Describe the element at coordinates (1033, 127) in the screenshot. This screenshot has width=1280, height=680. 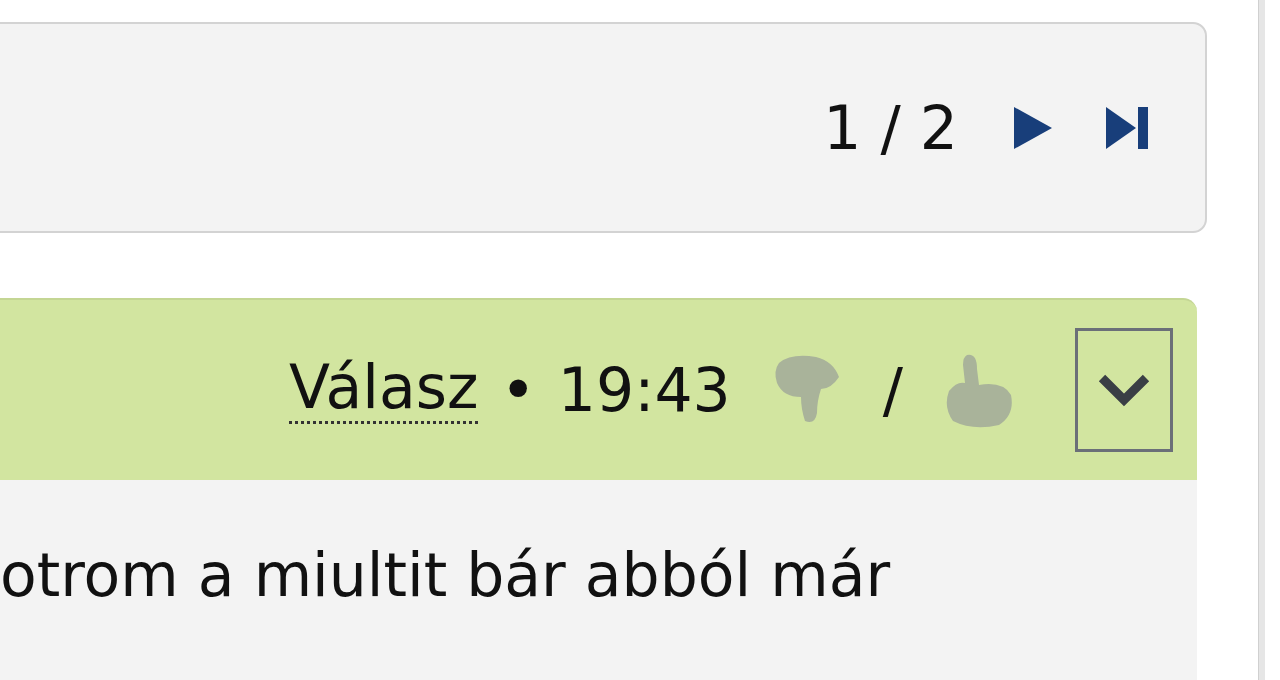
I see `next-page-icon` at that location.